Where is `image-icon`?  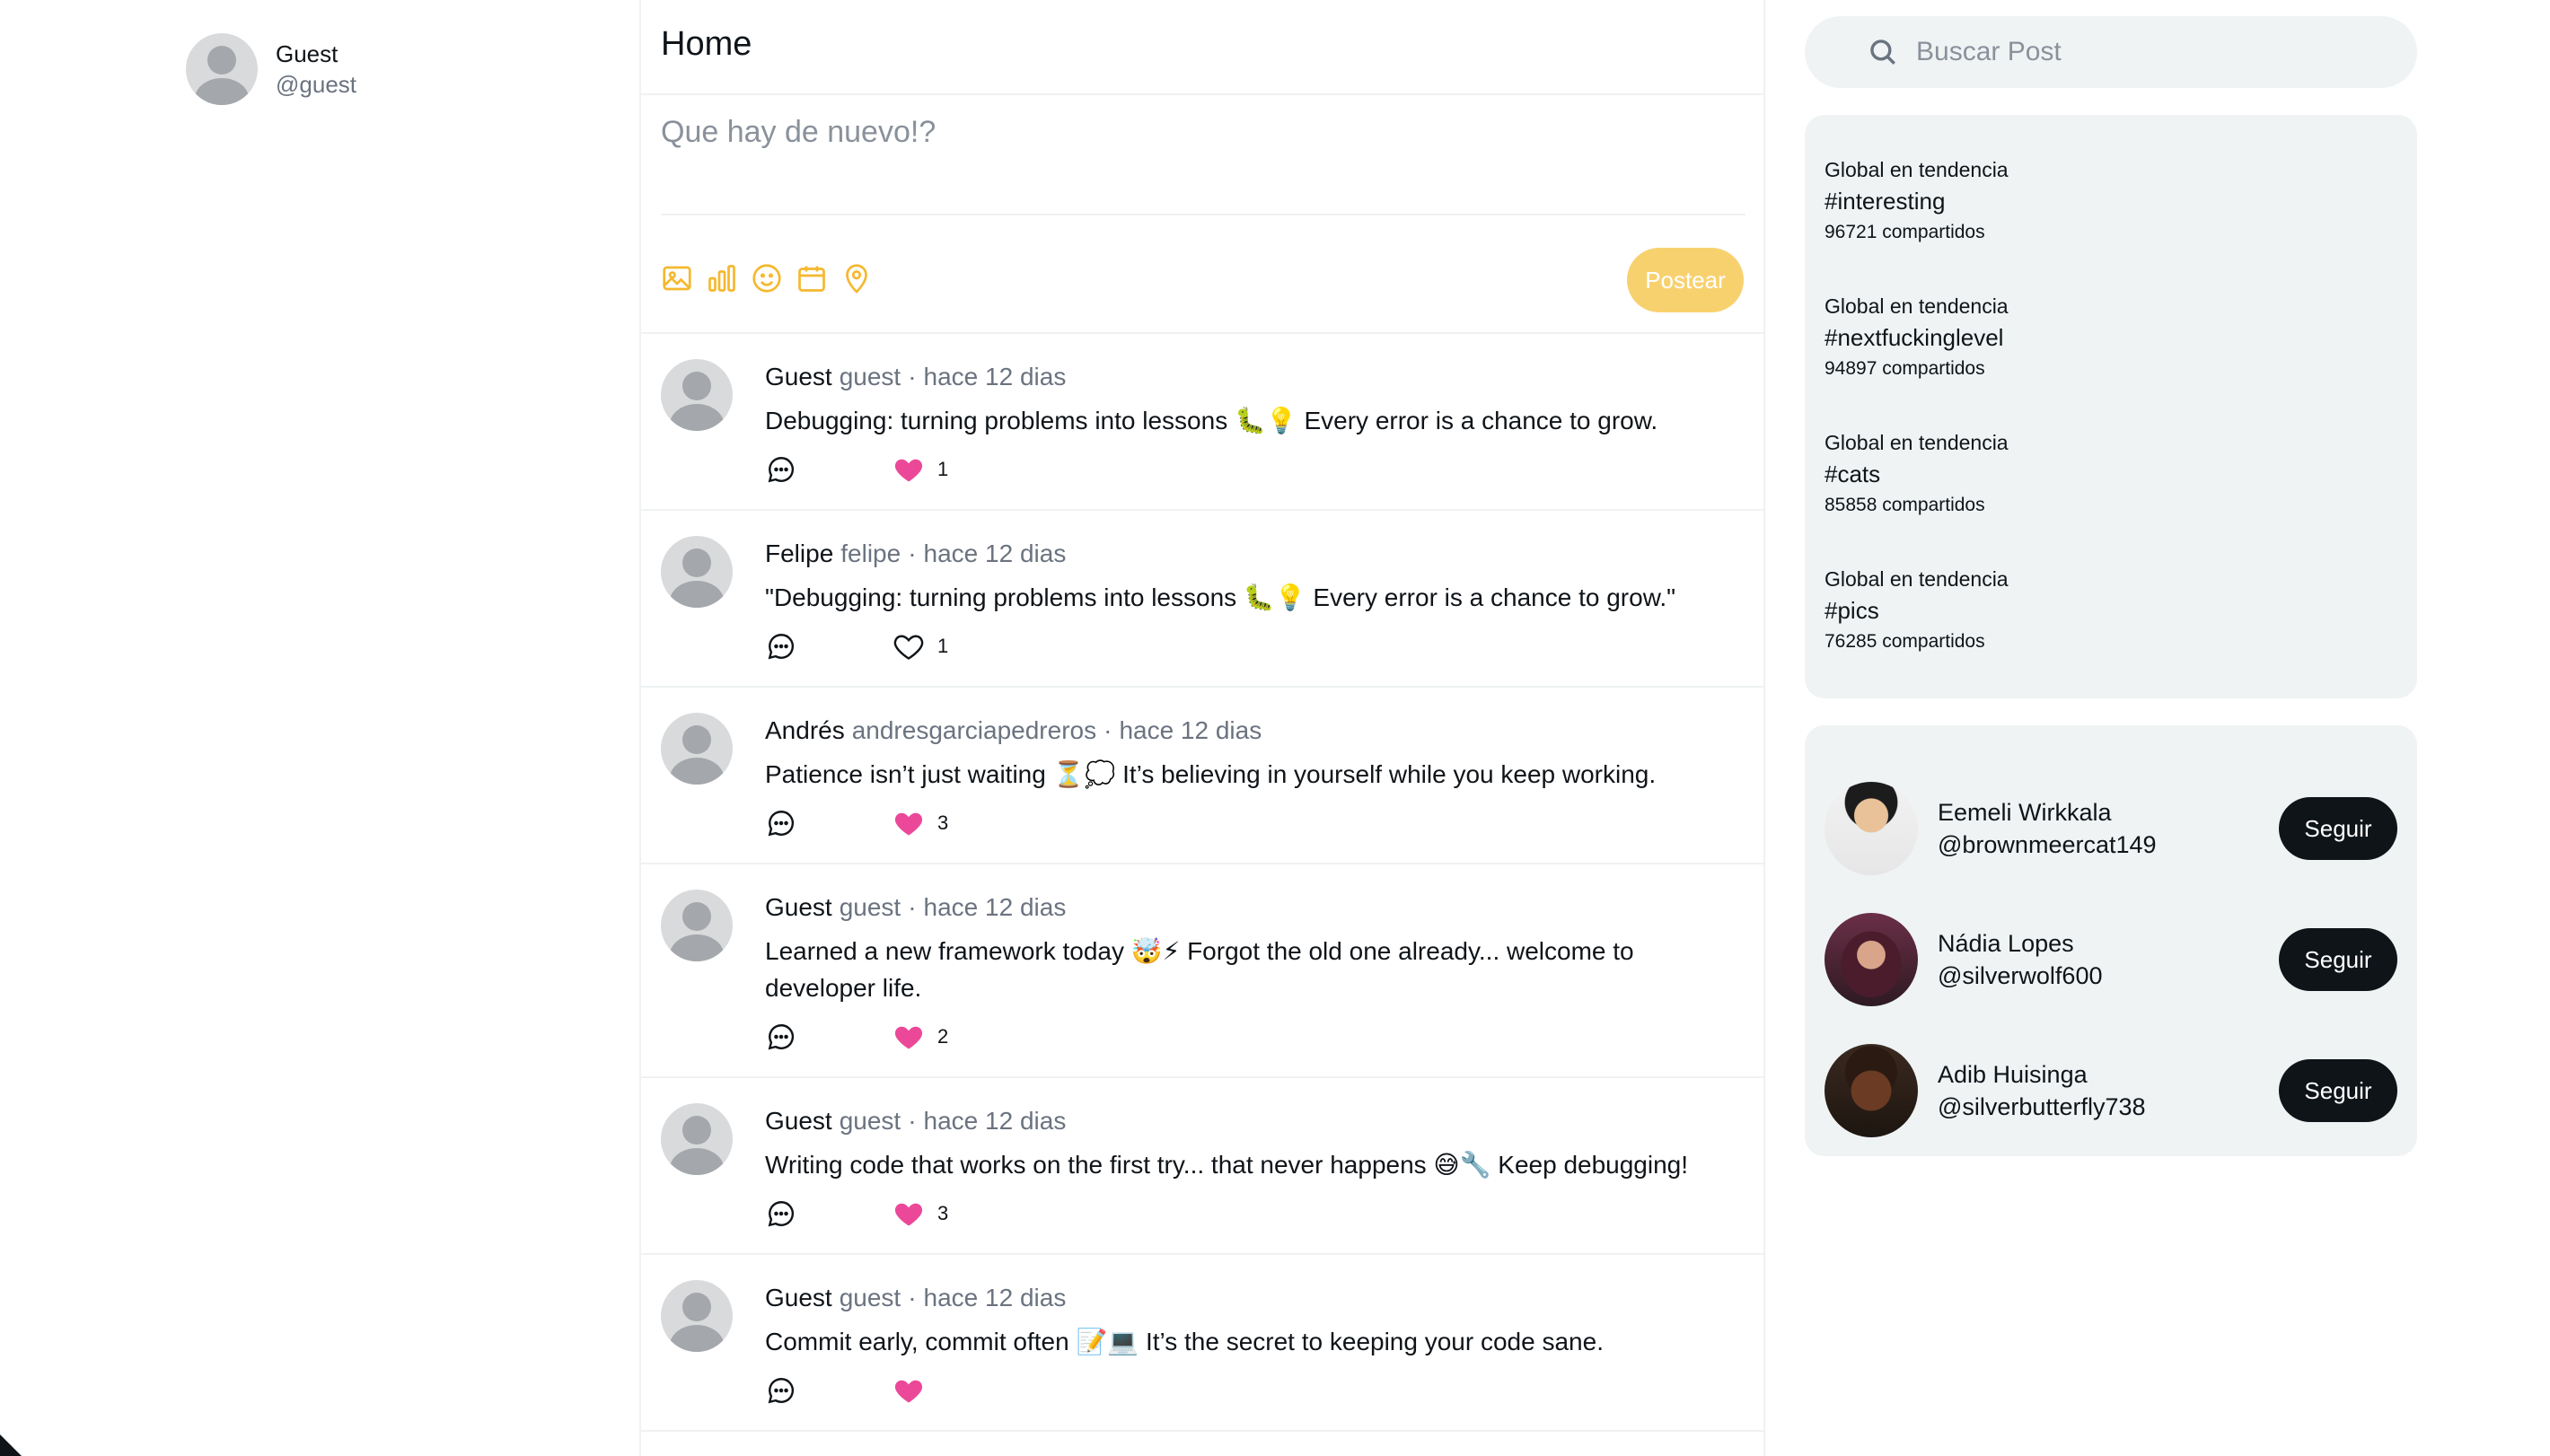 image-icon is located at coordinates (677, 278).